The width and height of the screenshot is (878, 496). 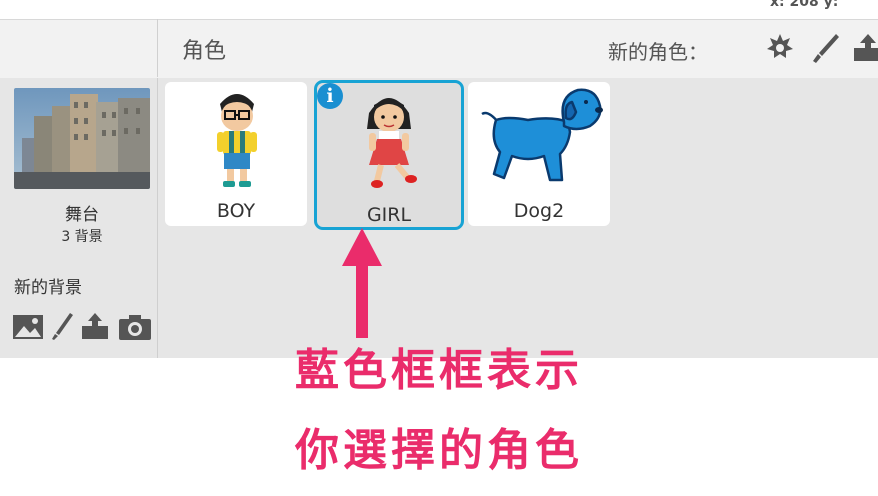 I want to click on sprite-tile-boy: BOY, so click(x=236, y=154).